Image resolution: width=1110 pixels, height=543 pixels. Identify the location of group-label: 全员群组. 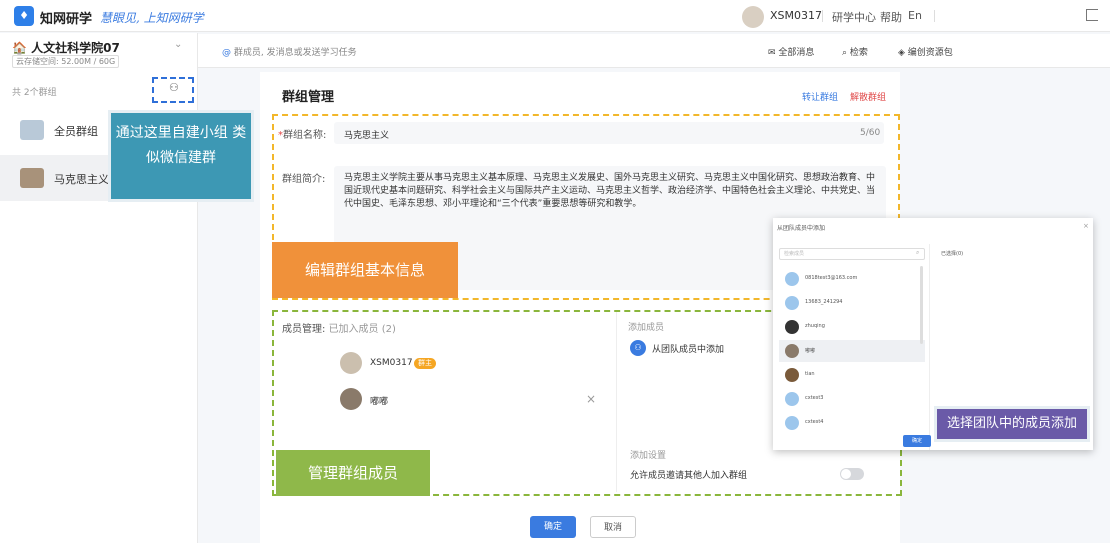
(76, 131).